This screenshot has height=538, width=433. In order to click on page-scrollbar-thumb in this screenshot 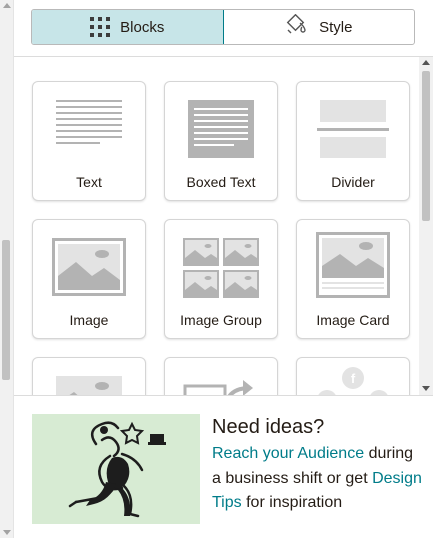, I will do `click(6, 310)`.